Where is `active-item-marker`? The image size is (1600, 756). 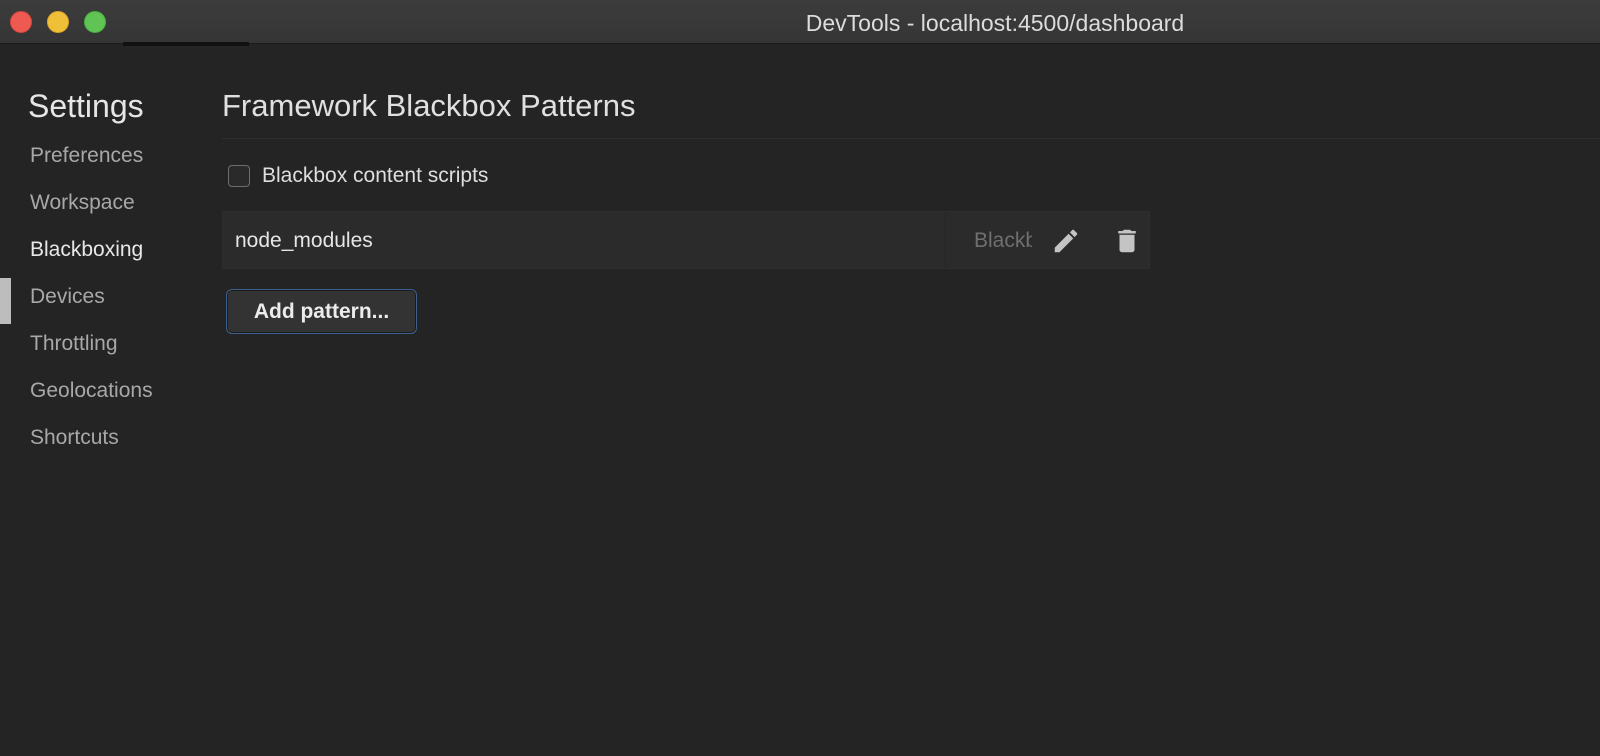
active-item-marker is located at coordinates (5, 301).